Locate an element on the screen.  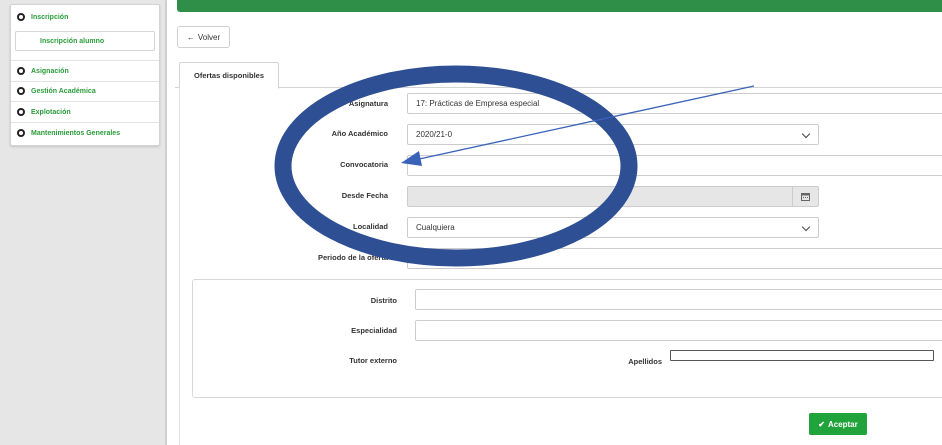
distrito-field is located at coordinates (678, 299).